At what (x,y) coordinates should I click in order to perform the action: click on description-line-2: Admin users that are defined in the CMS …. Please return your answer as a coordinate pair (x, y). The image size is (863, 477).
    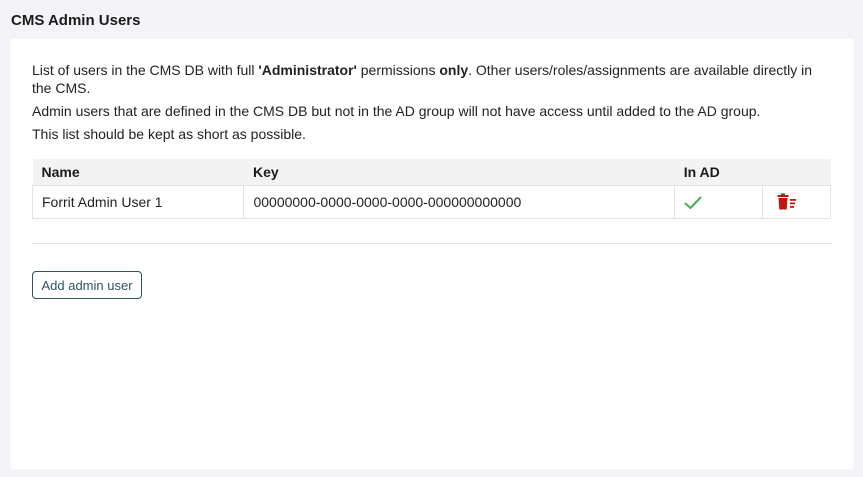
    Looking at the image, I should click on (396, 111).